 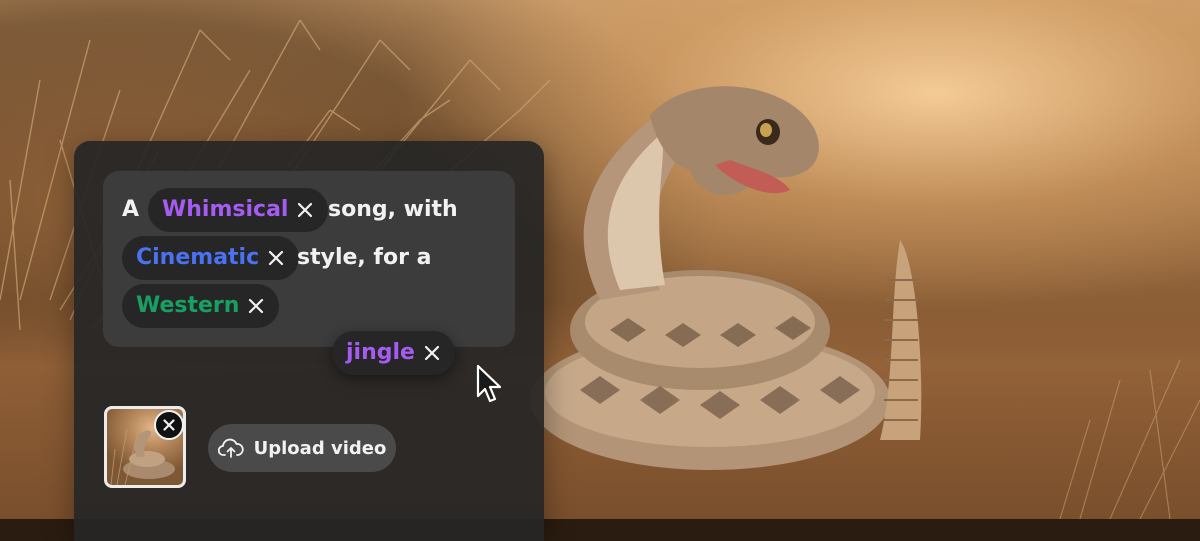 I want to click on chip-label: Whimsical, so click(x=225, y=209).